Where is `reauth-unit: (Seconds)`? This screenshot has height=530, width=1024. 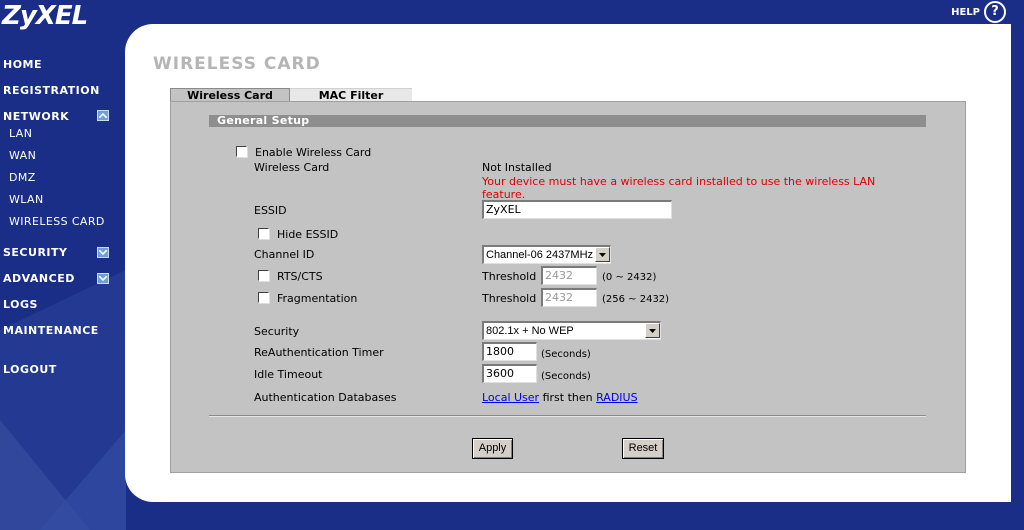
reauth-unit: (Seconds) is located at coordinates (566, 354).